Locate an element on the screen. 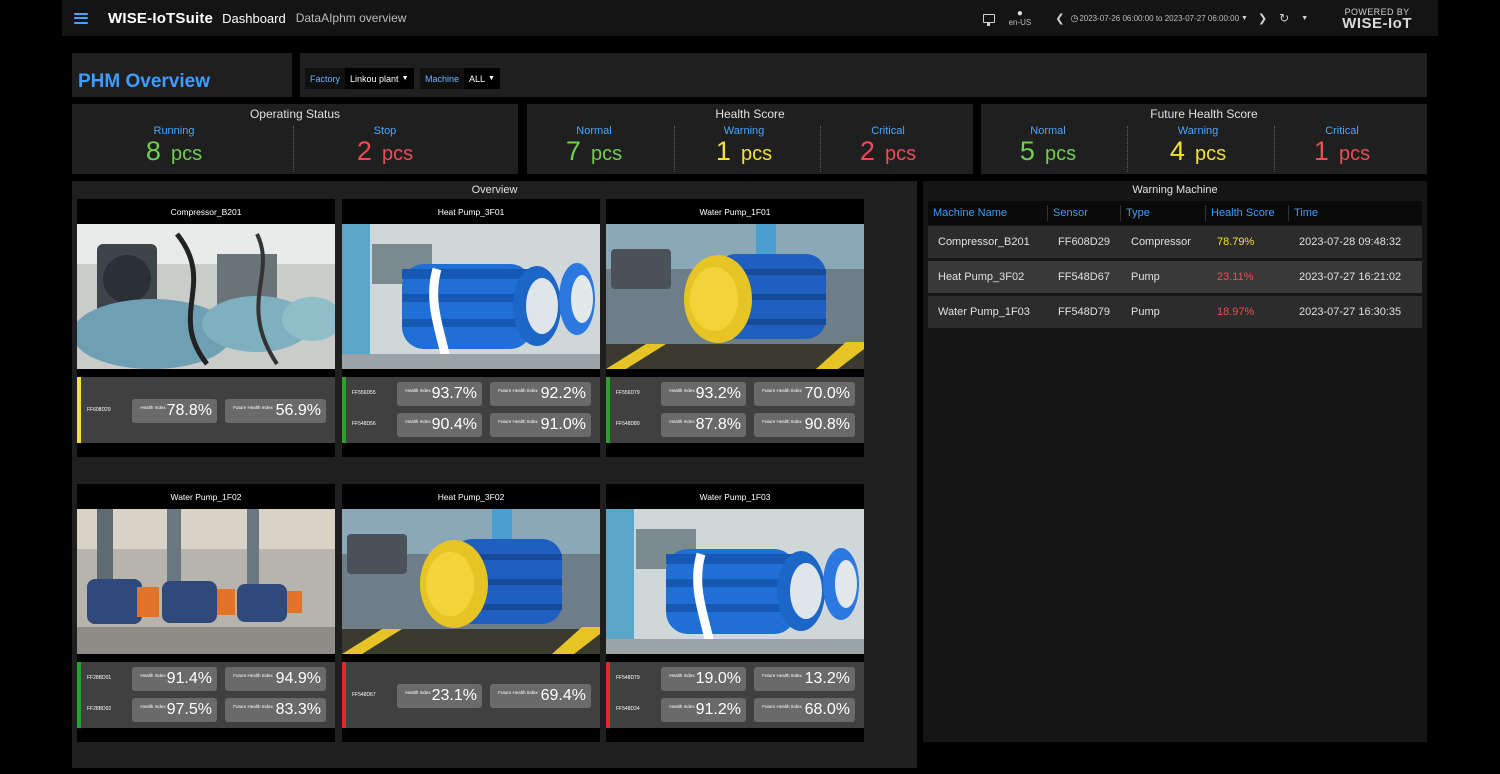  breadcrumb: DataAIphm overview is located at coordinates (351, 18).